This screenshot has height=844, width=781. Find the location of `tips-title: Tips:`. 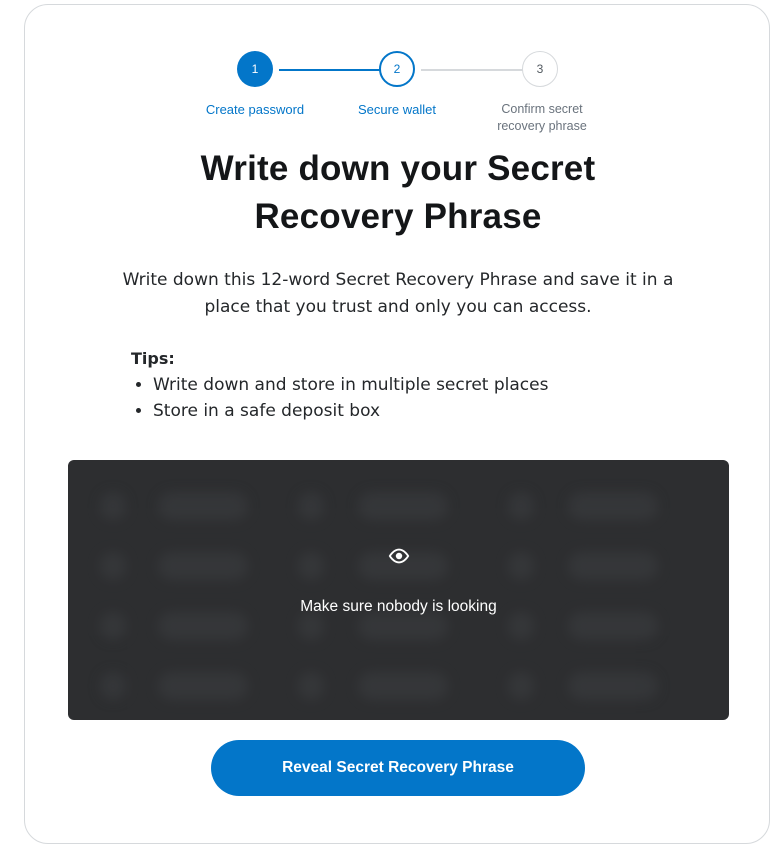

tips-title: Tips: is located at coordinates (153, 358).